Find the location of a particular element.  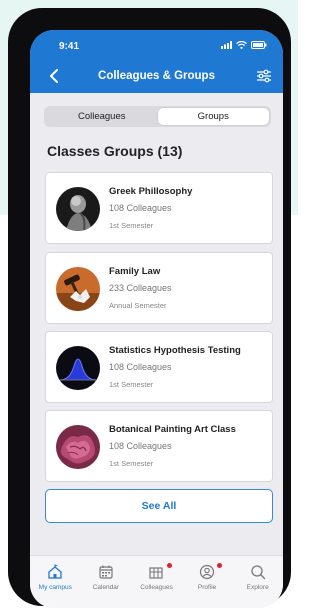

calendar-icon is located at coordinates (106, 572).